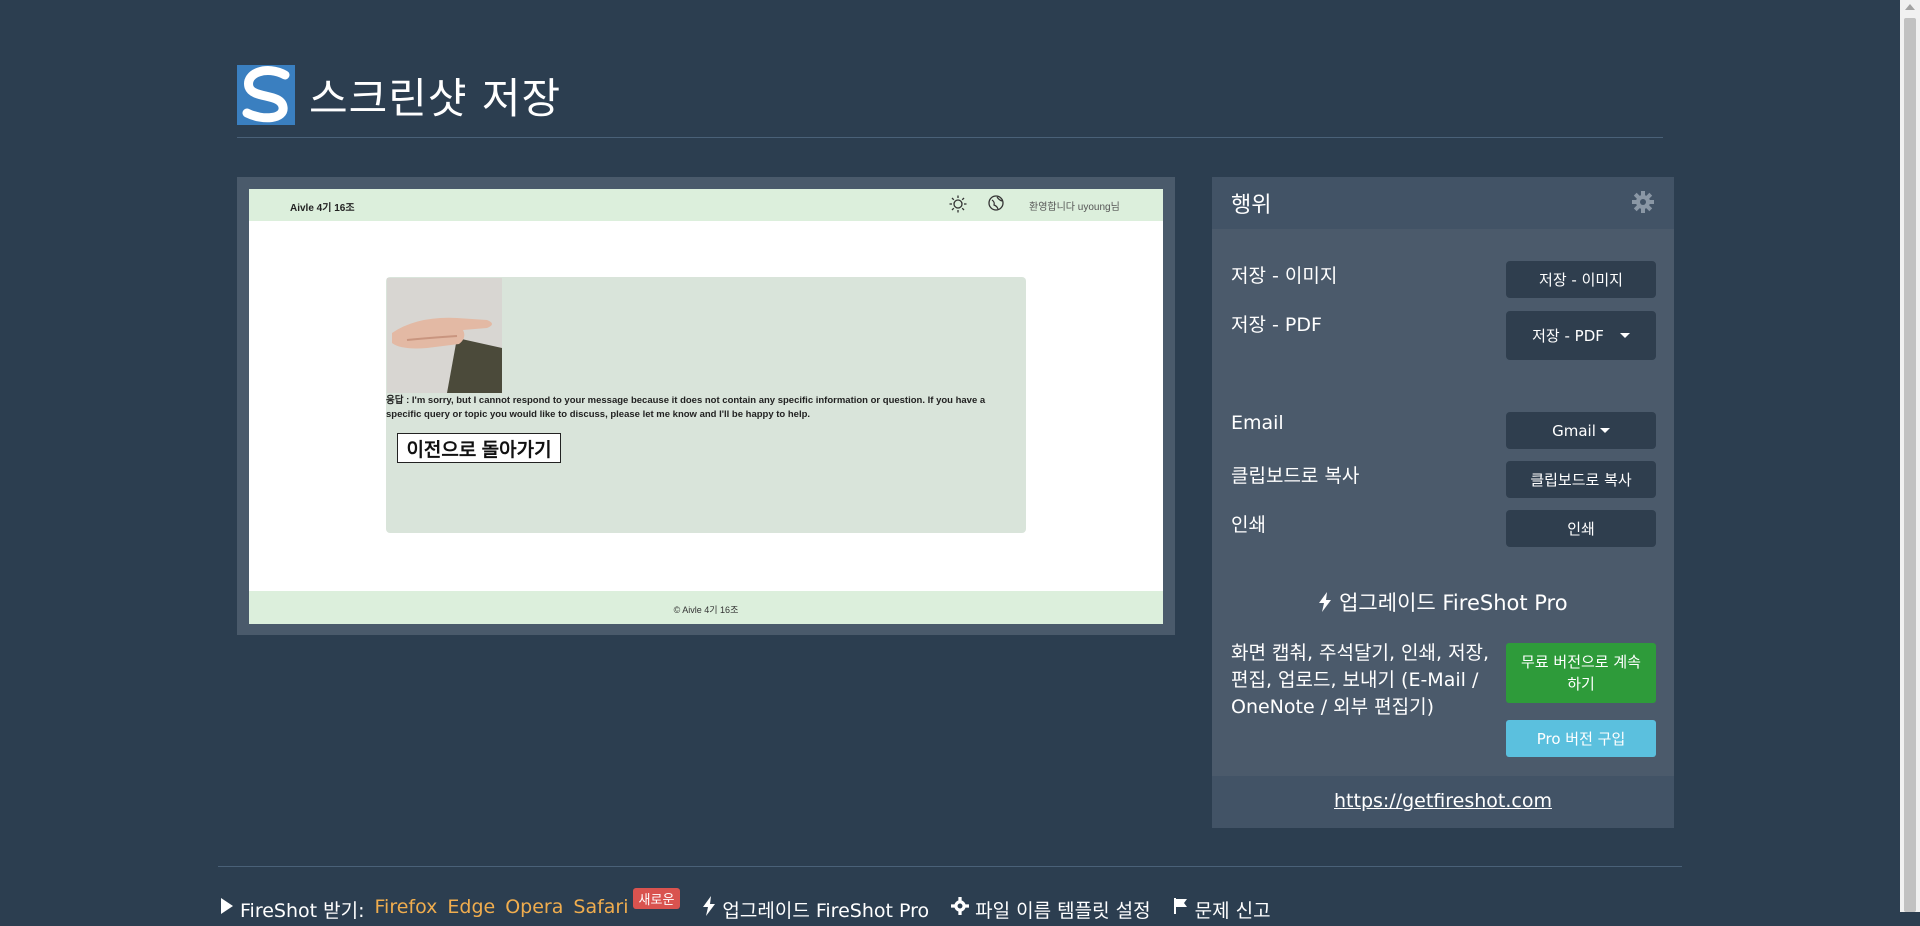 The image size is (1920, 926). What do you see at coordinates (534, 907) in the screenshot?
I see `opera-link: Opera` at bounding box center [534, 907].